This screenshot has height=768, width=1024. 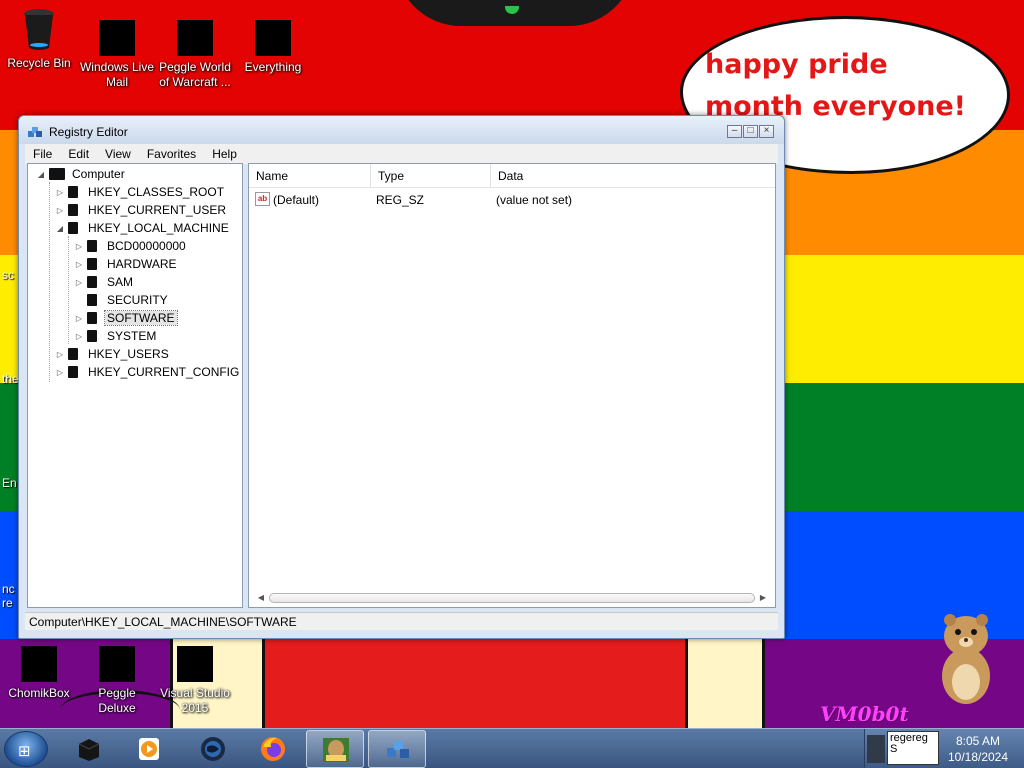 I want to click on title-bar: Registry Editor – □ ×, so click(x=401, y=130).